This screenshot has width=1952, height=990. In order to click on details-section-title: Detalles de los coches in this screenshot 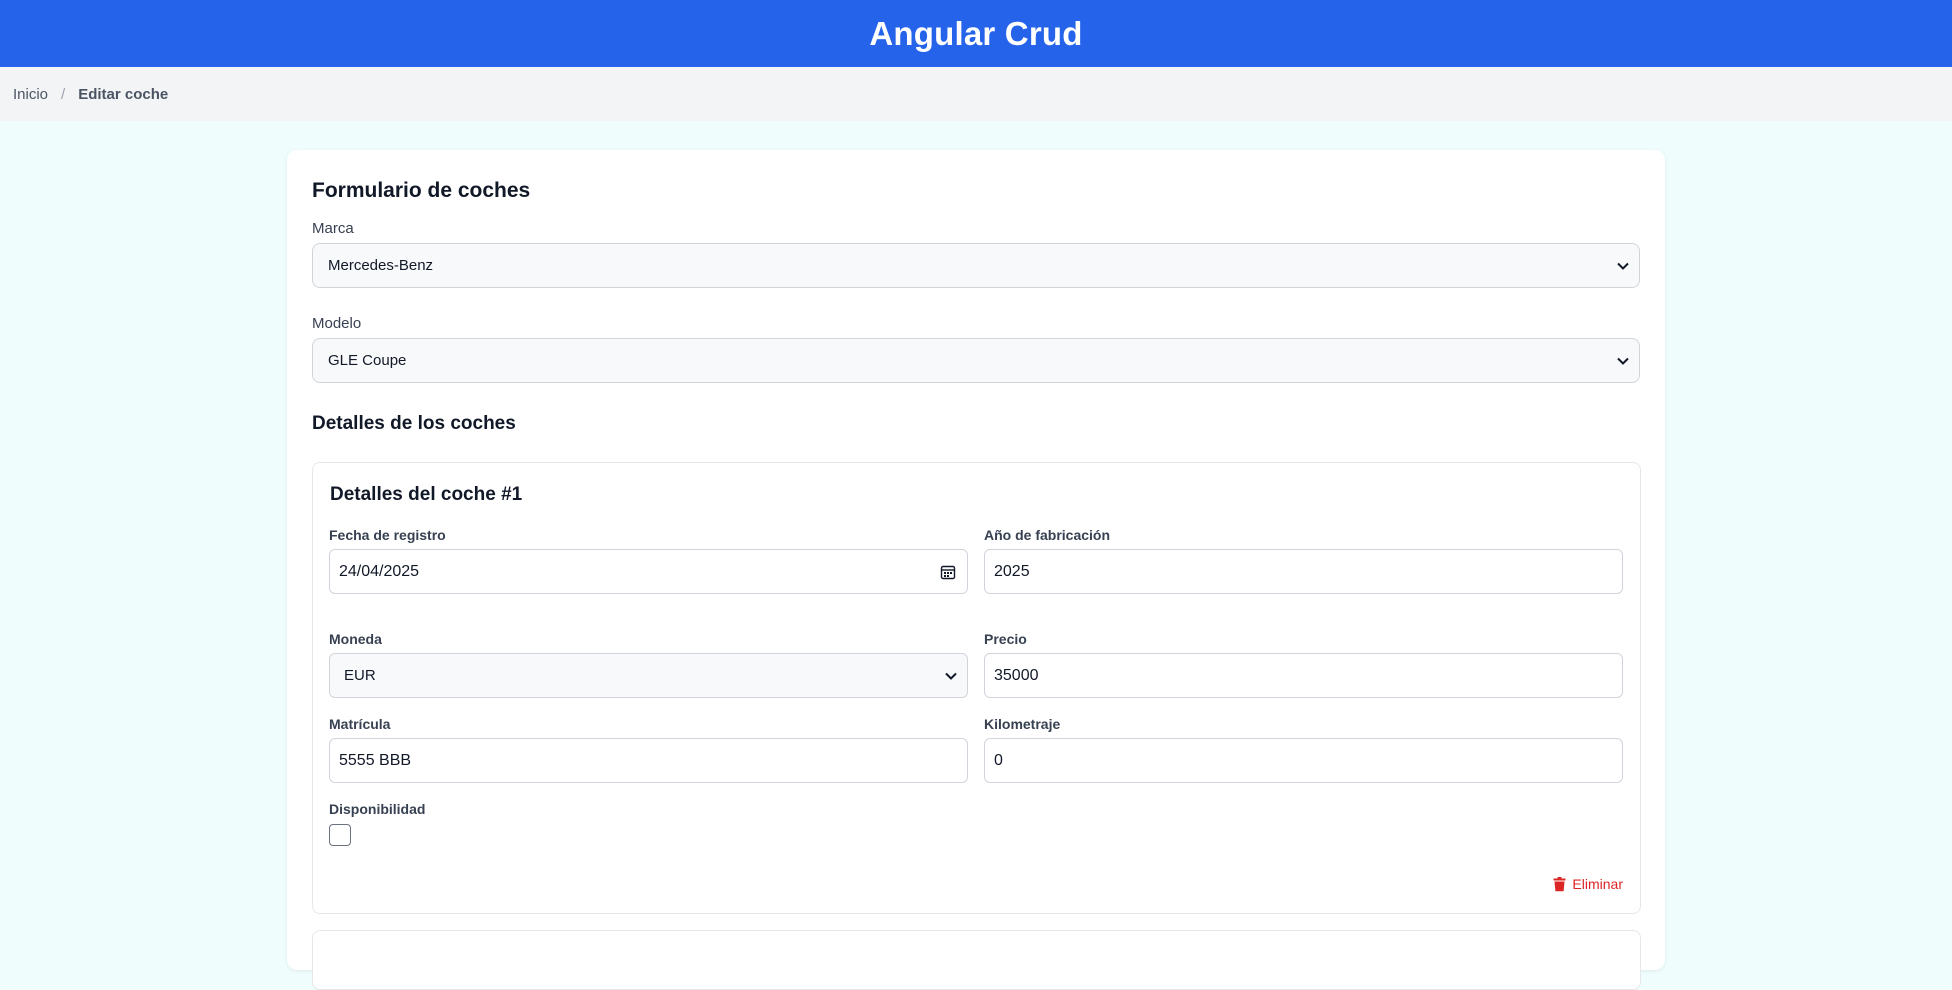, I will do `click(414, 423)`.